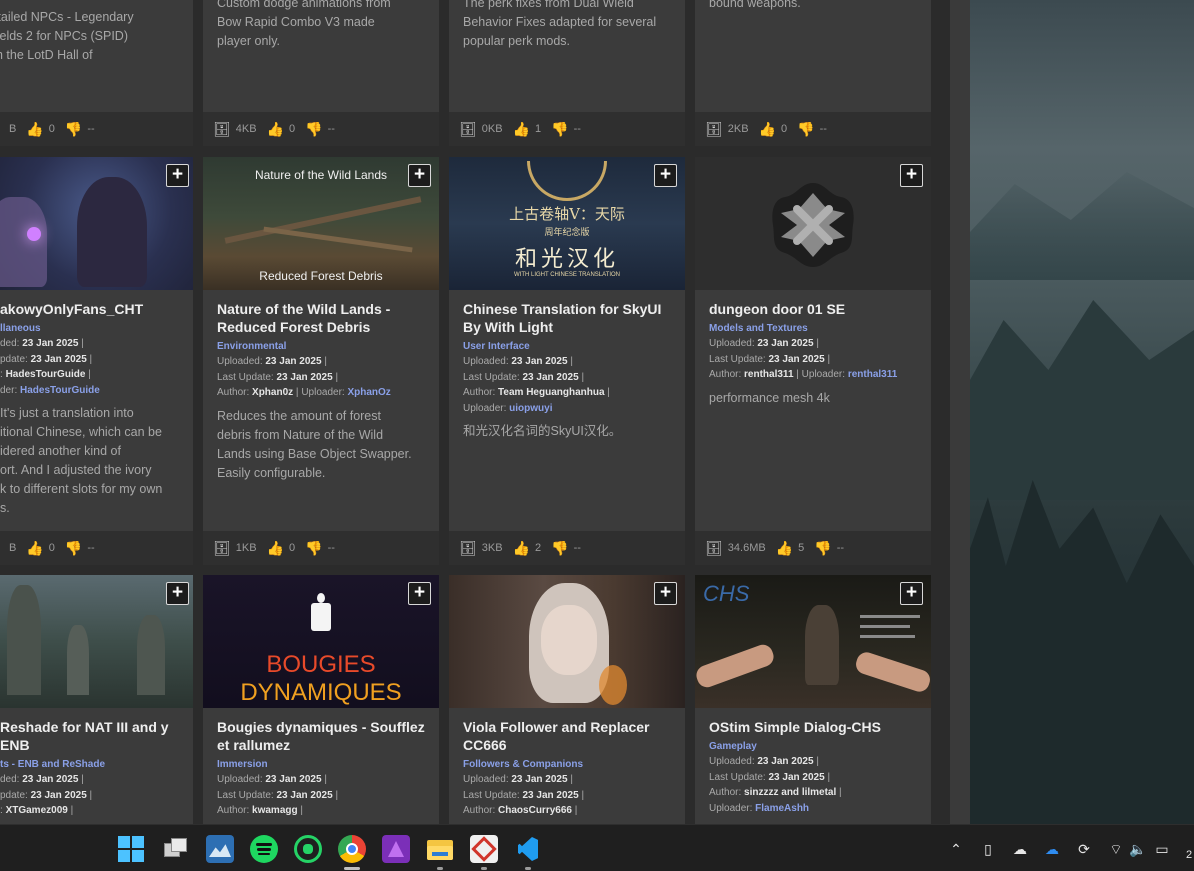  I want to click on mod-thumbnail: CHS, so click(813, 641).